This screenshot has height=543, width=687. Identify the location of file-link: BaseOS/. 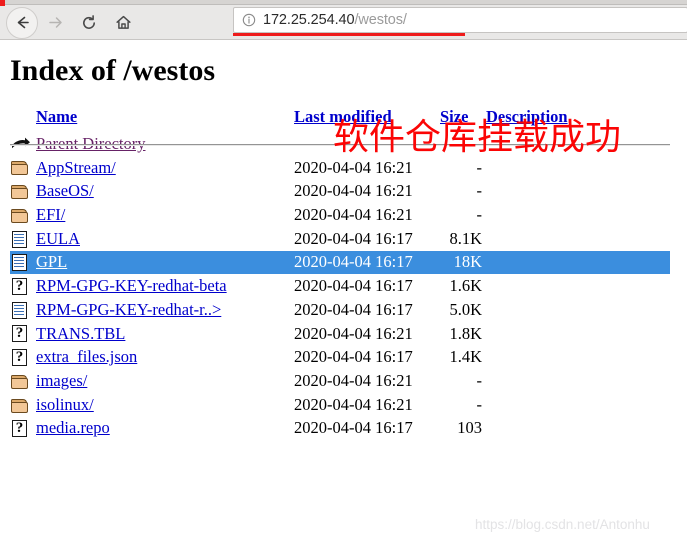
(65, 190).